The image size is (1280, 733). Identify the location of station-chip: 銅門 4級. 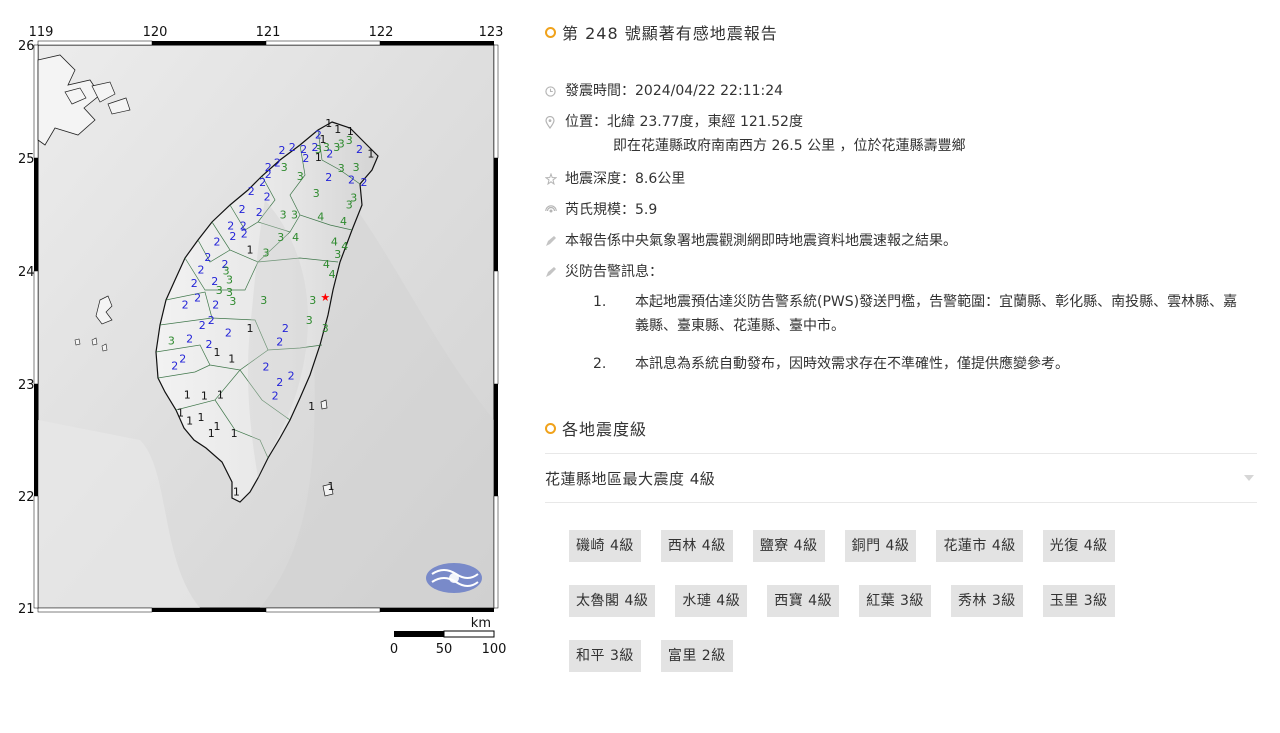
(880, 546).